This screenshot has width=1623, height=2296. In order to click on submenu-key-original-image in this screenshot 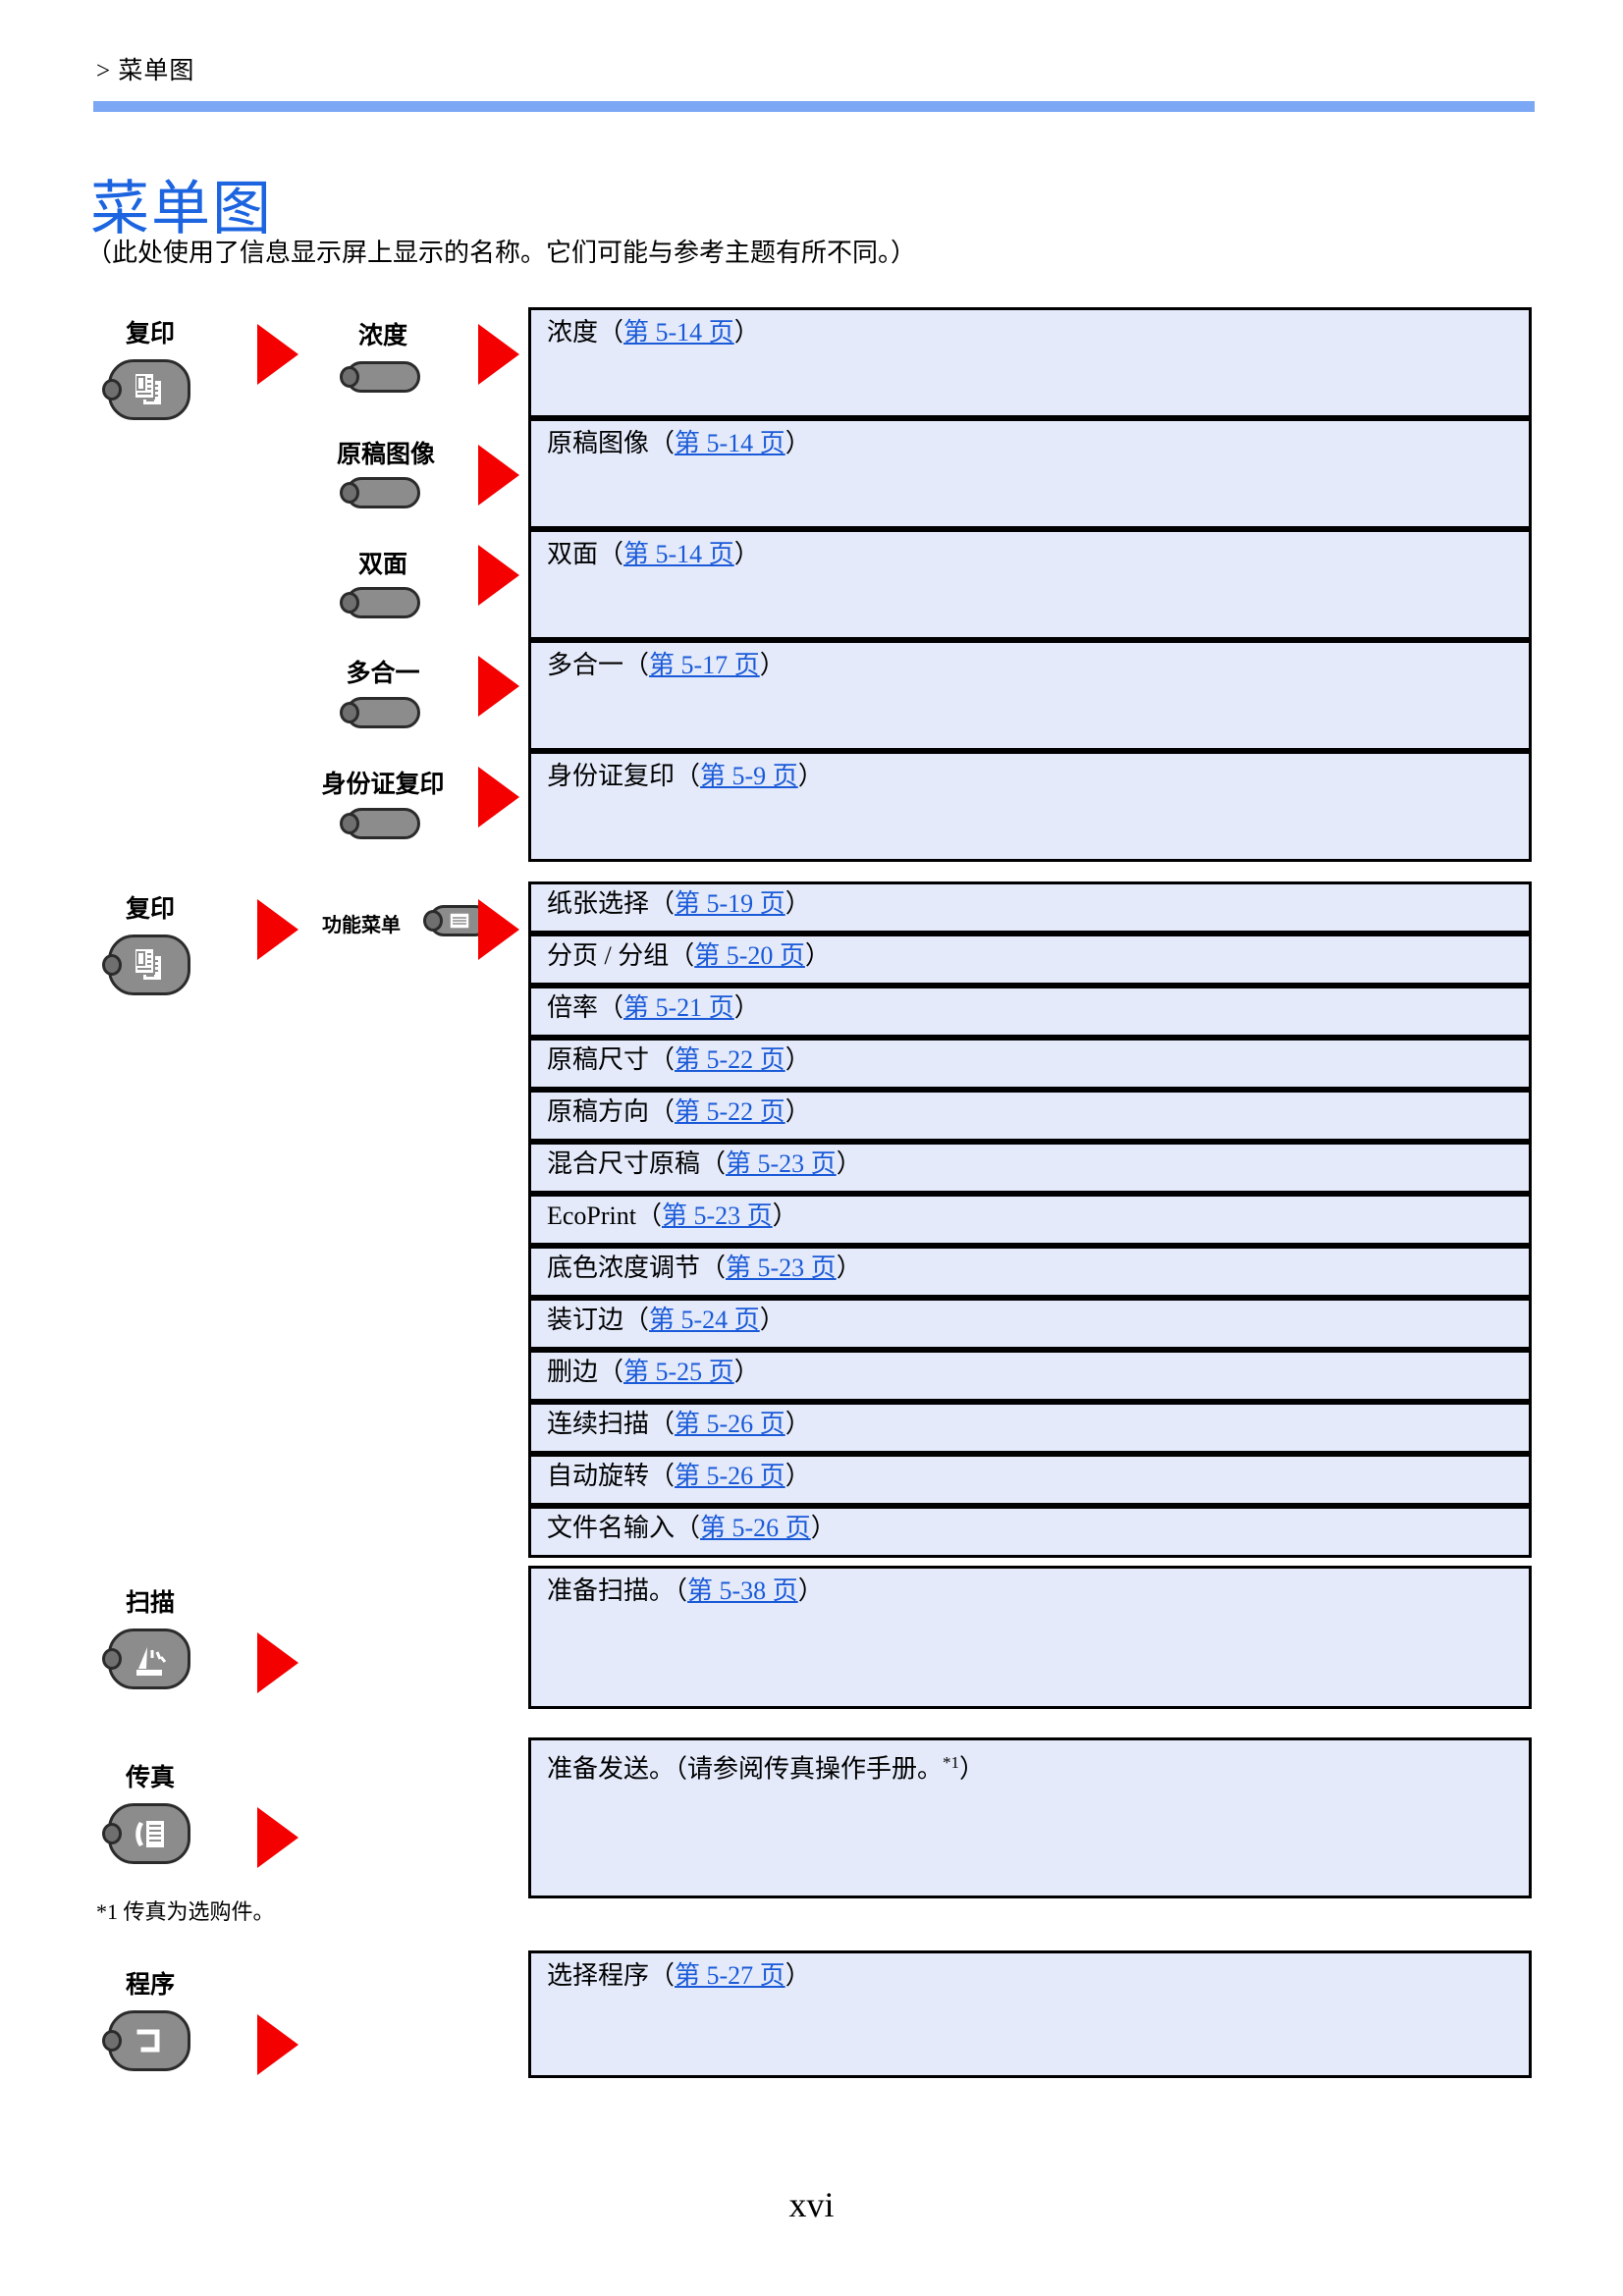, I will do `click(380, 493)`.